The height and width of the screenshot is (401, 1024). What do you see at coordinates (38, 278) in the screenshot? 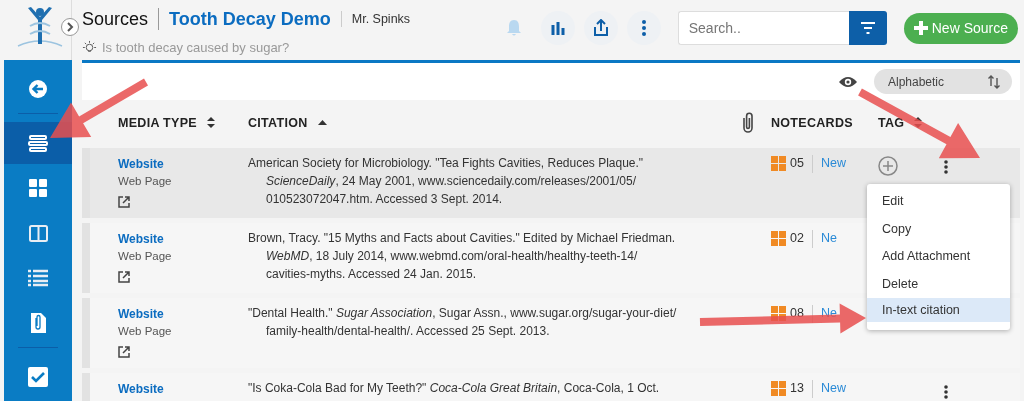
I see `list-icon` at bounding box center [38, 278].